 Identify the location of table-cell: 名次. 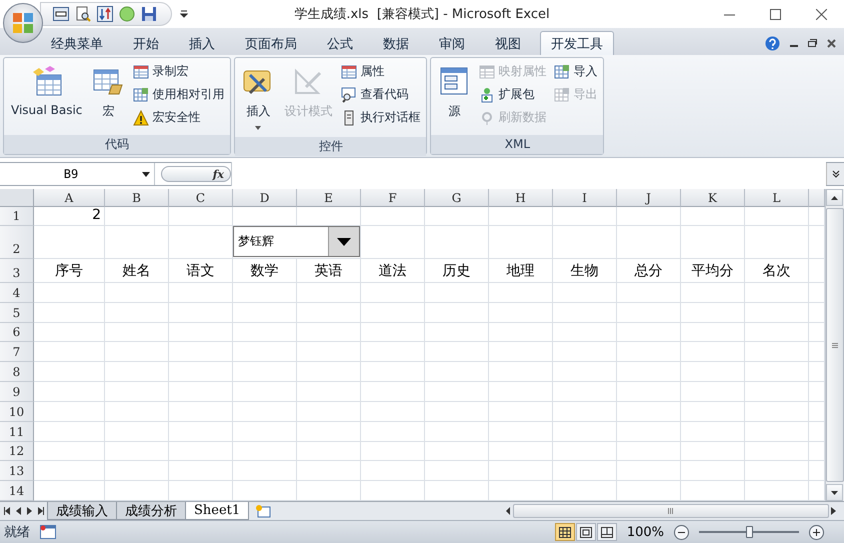
(777, 271).